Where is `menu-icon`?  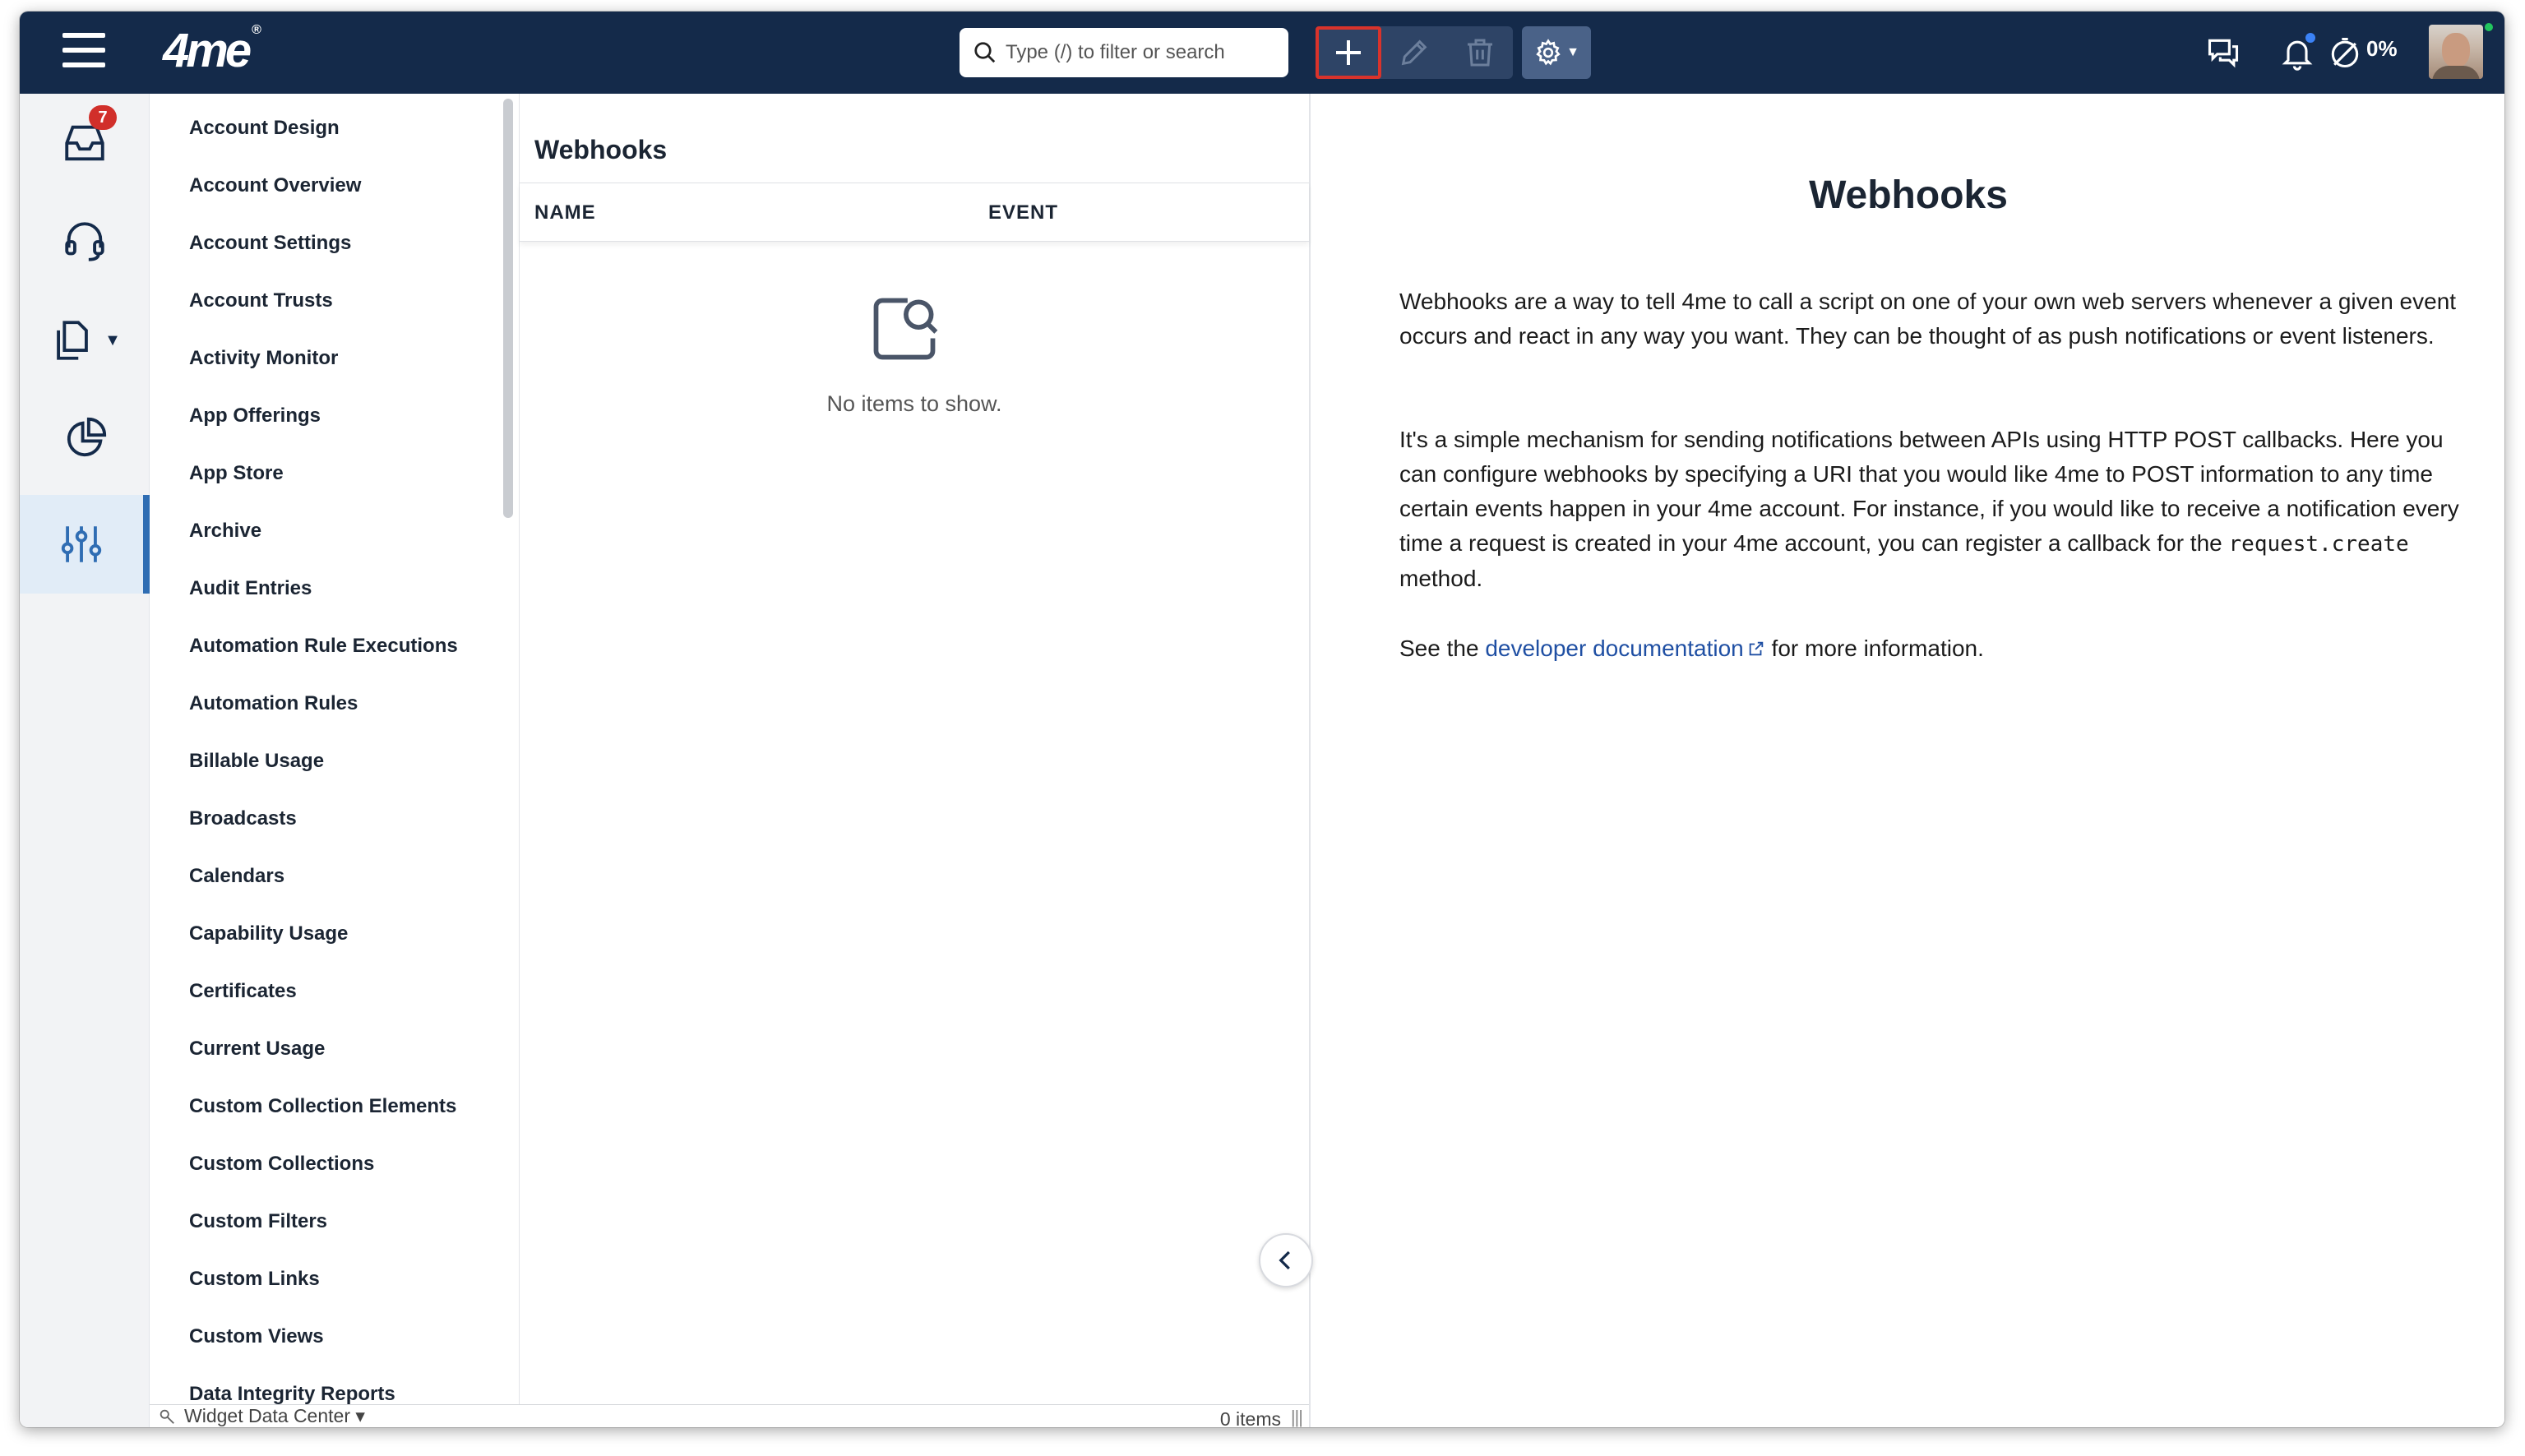 menu-icon is located at coordinates (83, 52).